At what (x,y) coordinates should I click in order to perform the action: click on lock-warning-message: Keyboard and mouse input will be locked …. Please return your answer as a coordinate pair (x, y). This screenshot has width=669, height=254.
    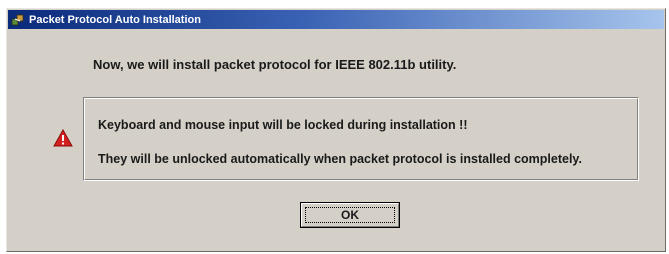
    Looking at the image, I should click on (283, 125).